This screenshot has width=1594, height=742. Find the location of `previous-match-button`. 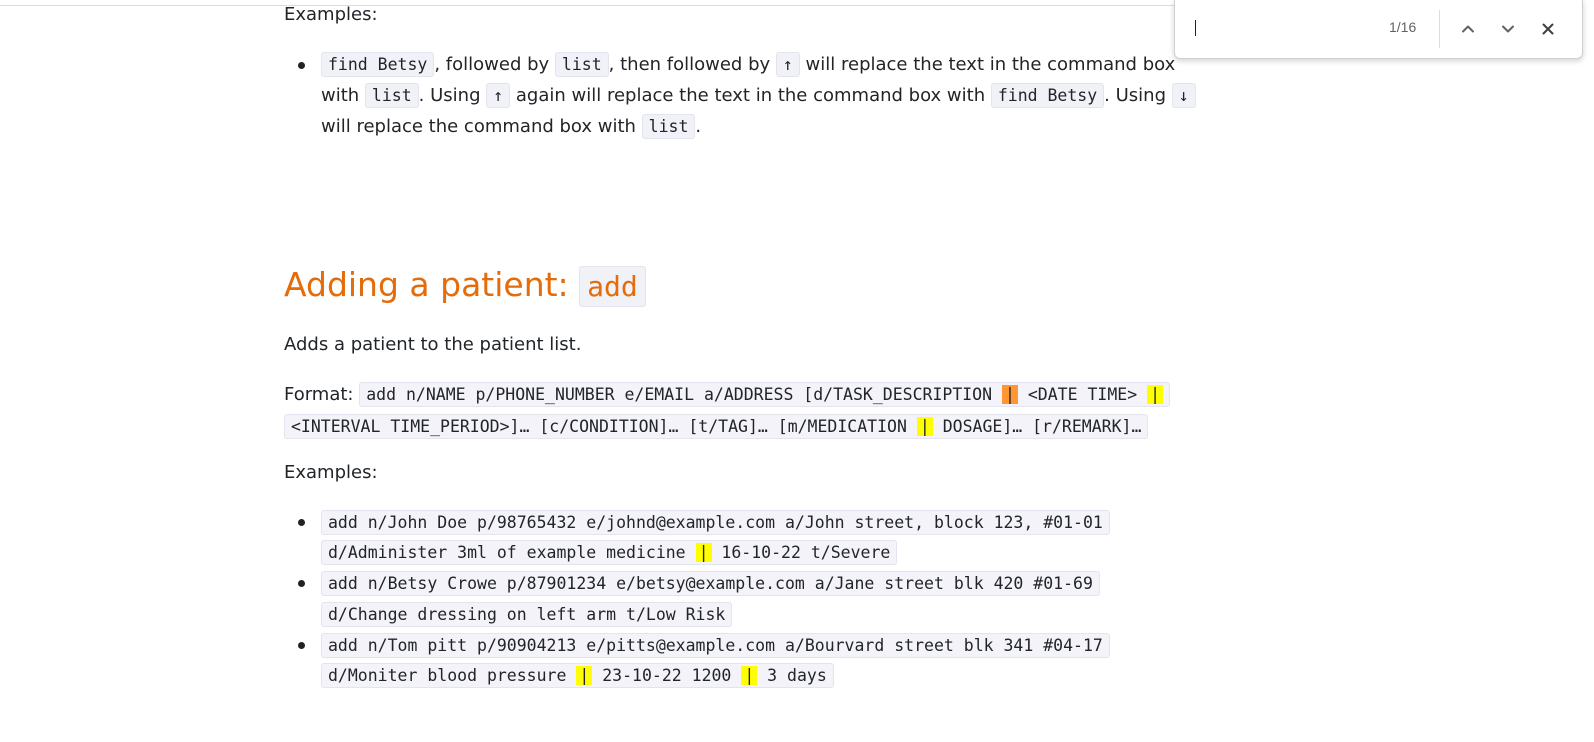

previous-match-button is located at coordinates (1468, 29).